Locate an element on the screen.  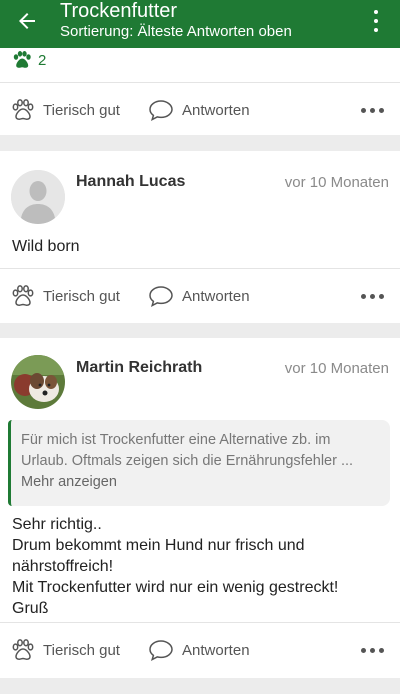
post-text-line: Sehr richtig.. is located at coordinates (57, 524).